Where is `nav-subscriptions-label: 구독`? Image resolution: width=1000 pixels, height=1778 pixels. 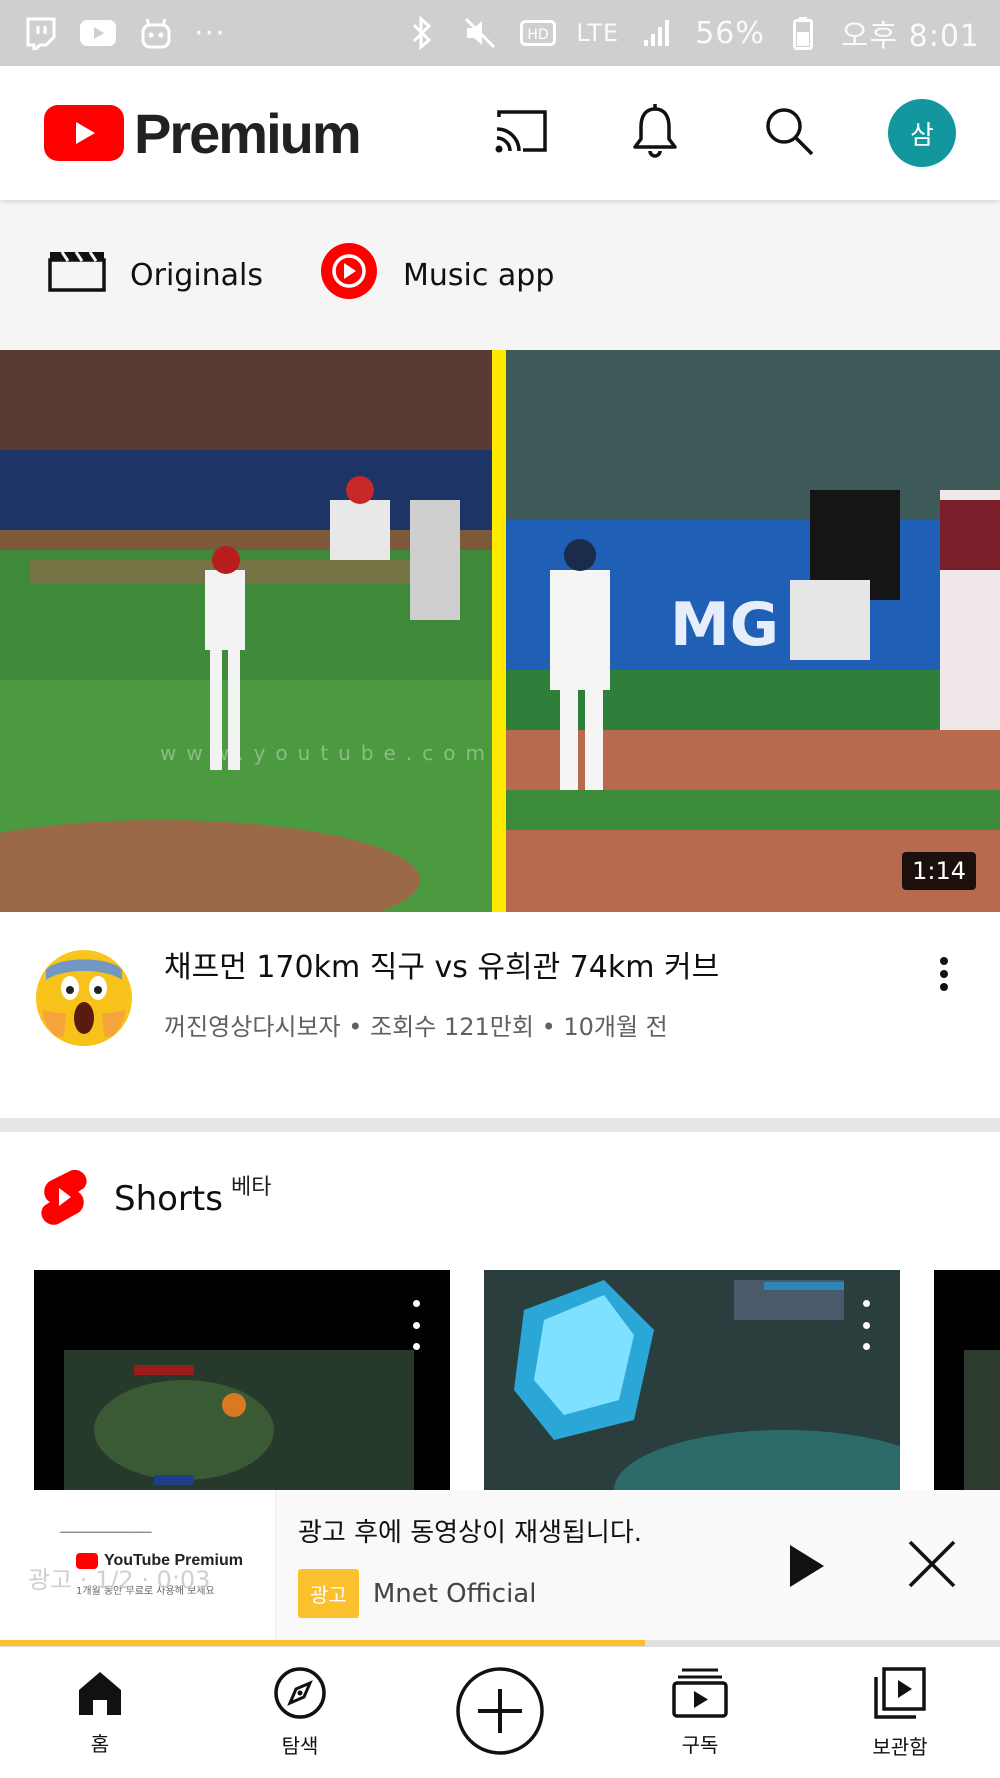 nav-subscriptions-label: 구독 is located at coordinates (700, 1745).